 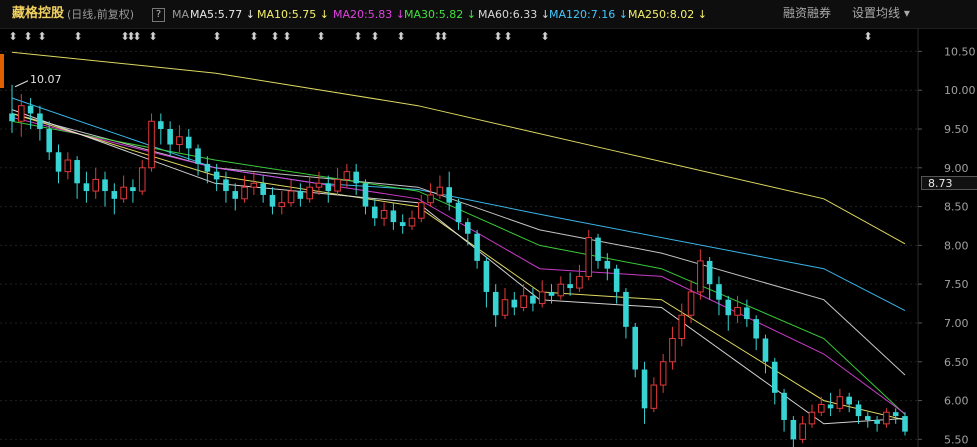 I want to click on y-tick-label: 6.00, so click(x=956, y=401).